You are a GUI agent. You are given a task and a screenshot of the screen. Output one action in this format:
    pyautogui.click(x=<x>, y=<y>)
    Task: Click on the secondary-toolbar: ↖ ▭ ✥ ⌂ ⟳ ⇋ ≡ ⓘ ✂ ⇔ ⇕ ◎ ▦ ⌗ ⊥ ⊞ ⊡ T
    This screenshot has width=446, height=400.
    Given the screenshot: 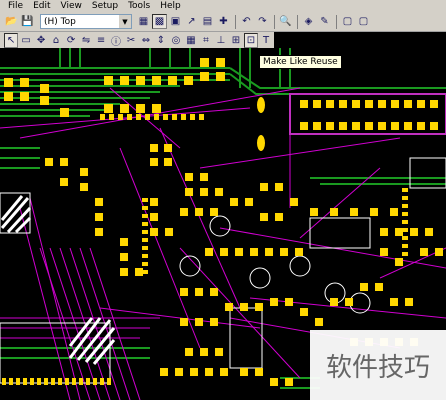 What is the action you would take?
    pyautogui.click(x=137, y=40)
    